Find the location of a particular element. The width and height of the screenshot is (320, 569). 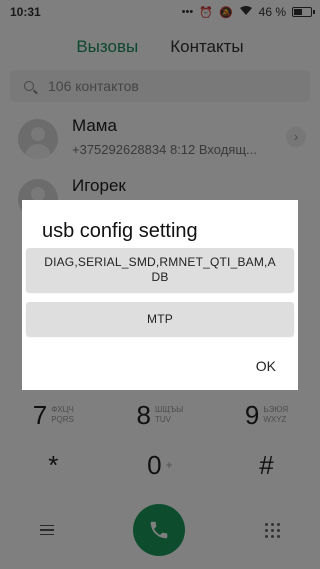

option-label-line: DB is located at coordinates (160, 277).